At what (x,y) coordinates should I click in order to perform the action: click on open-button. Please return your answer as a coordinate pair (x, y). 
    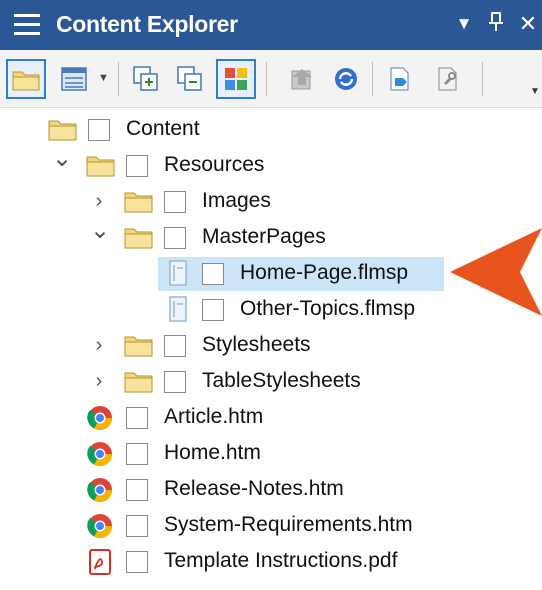
    Looking at the image, I should click on (400, 79).